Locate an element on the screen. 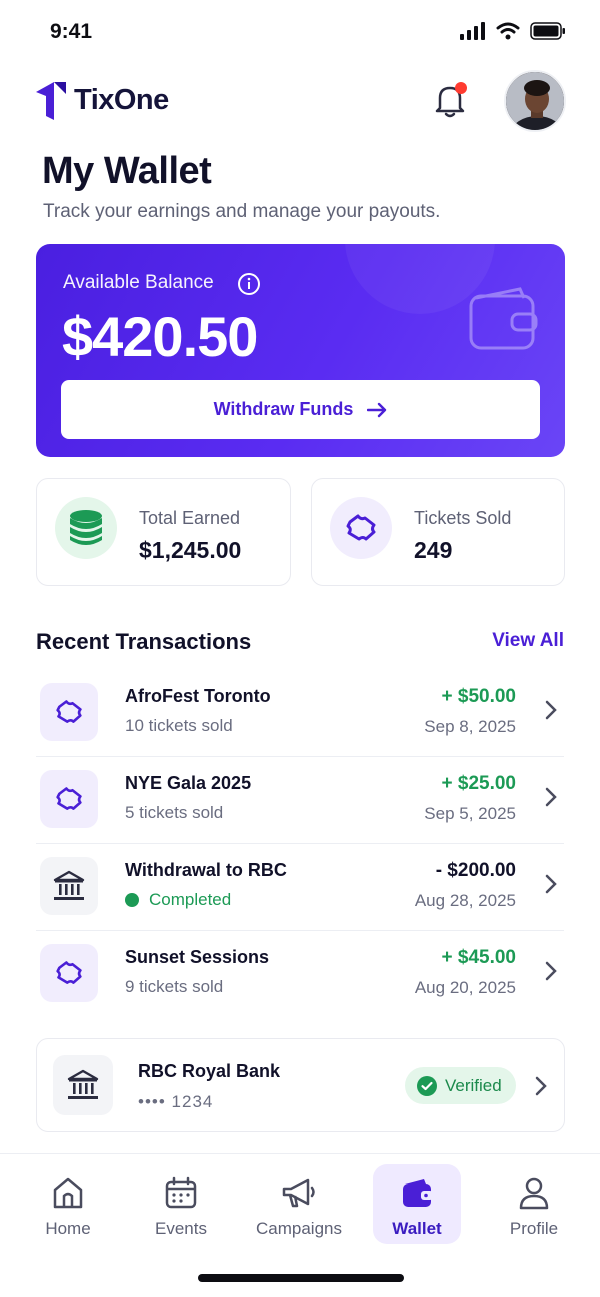 This screenshot has width=600, height=1297. bank-name: RBC Royal Bank is located at coordinates (209, 1071).